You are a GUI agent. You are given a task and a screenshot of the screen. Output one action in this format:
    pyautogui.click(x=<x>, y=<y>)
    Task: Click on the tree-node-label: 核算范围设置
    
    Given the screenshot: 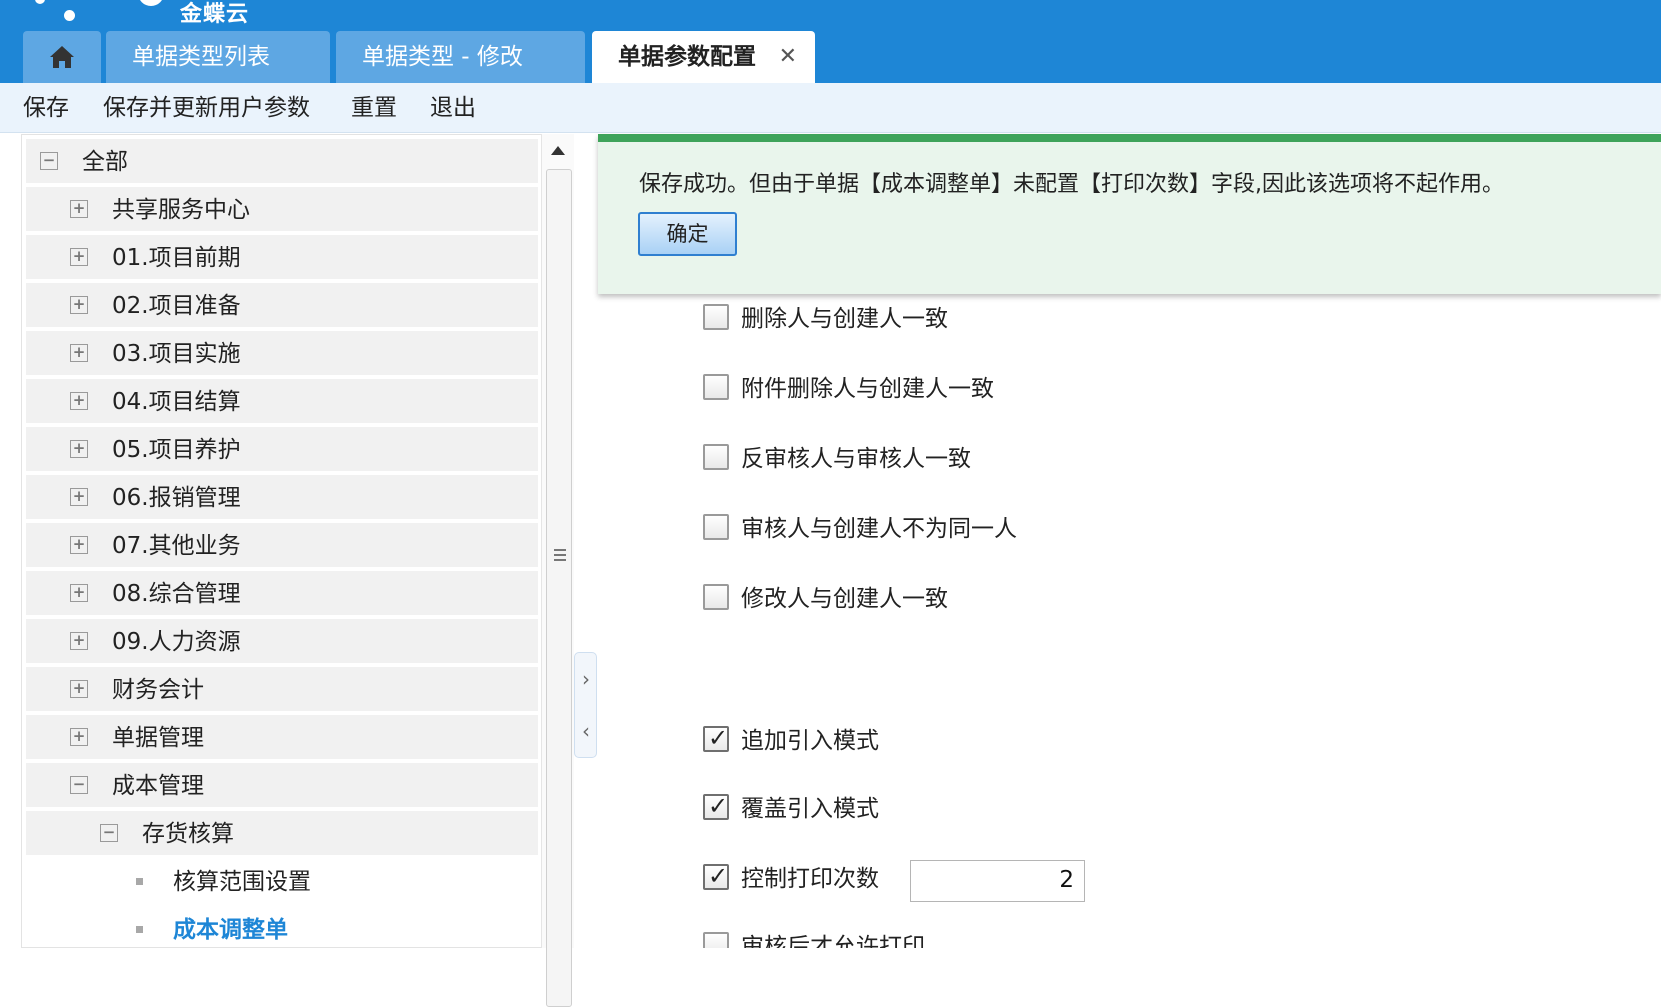 What is the action you would take?
    pyautogui.click(x=242, y=882)
    